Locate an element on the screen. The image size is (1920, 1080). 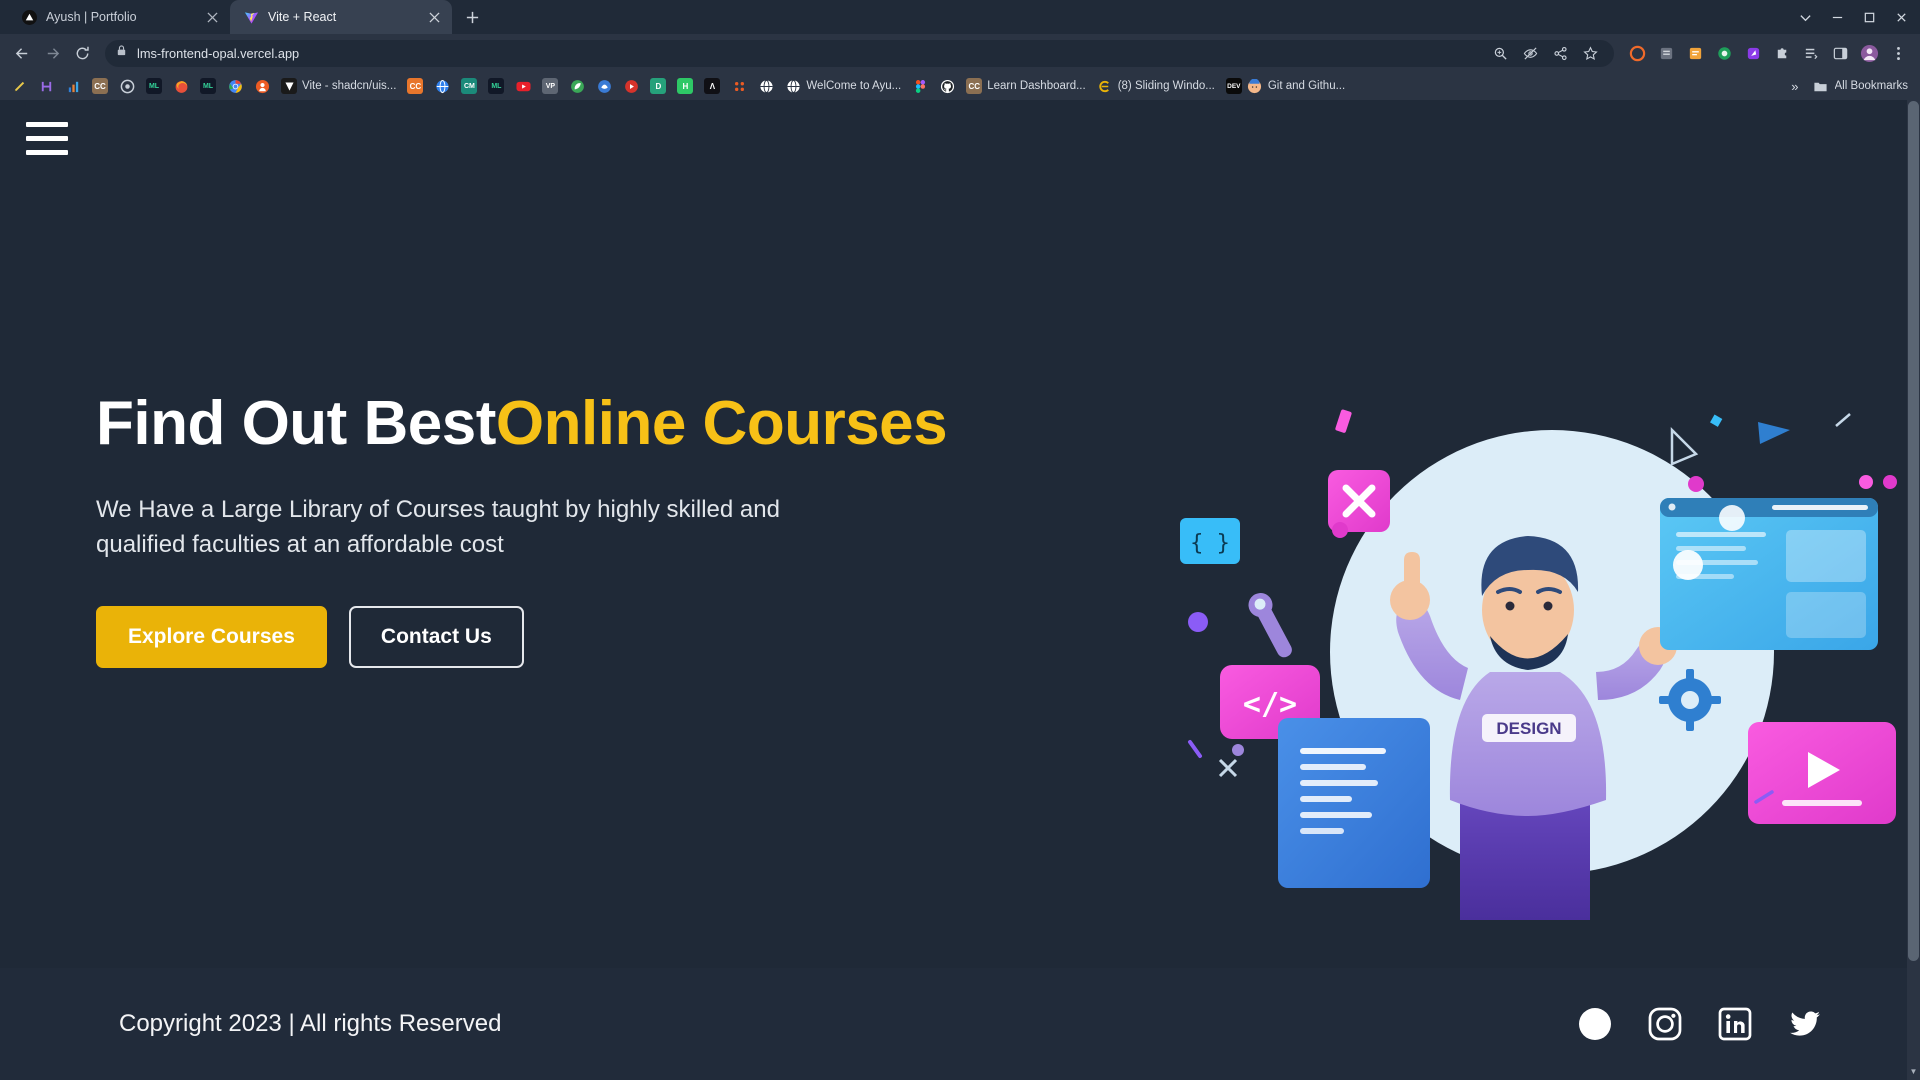
extension-green-shield-icon is located at coordinates (1724, 53).